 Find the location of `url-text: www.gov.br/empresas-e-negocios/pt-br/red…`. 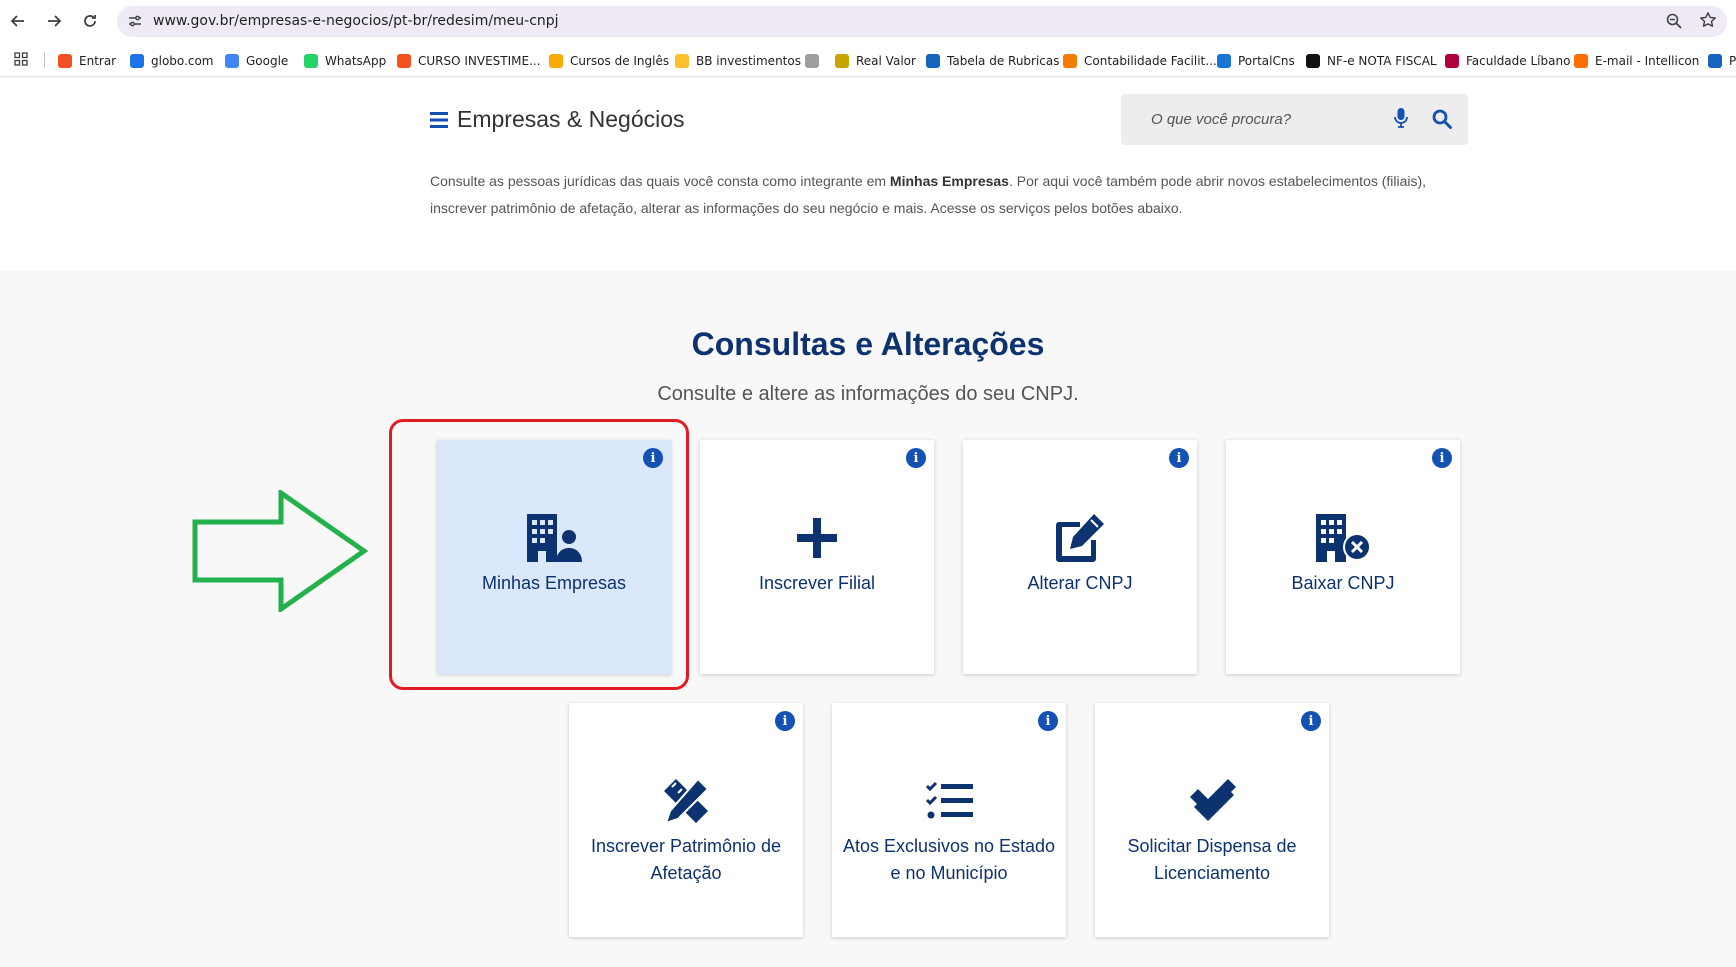

url-text: www.gov.br/empresas-e-negocios/pt-br/red… is located at coordinates (356, 21).